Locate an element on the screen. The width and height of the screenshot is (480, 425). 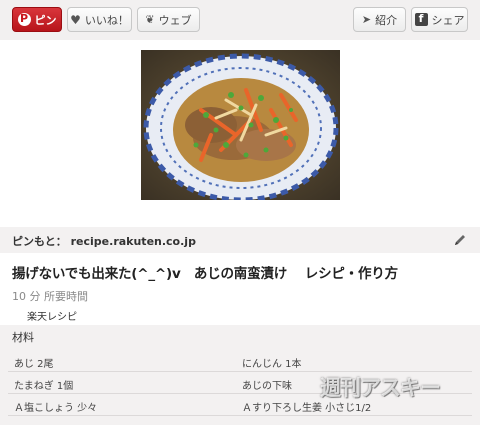
top-toolbar: P ピン ♥ いいね！ ❦ ウェブ ➤ 紹介 f シェア is located at coordinates (240, 20).